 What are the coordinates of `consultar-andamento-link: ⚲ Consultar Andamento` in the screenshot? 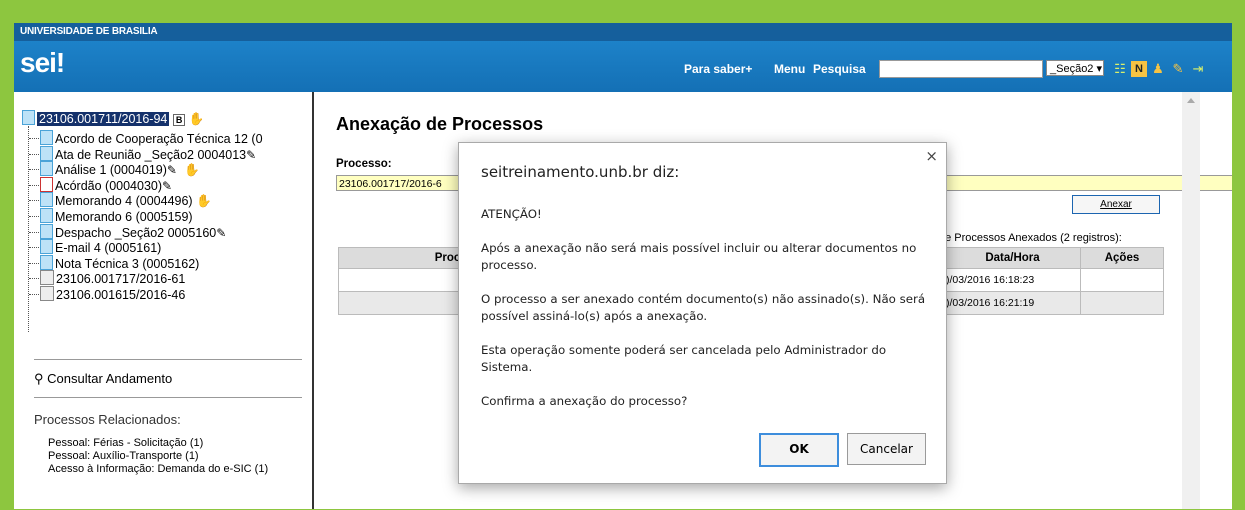 It's located at (103, 379).